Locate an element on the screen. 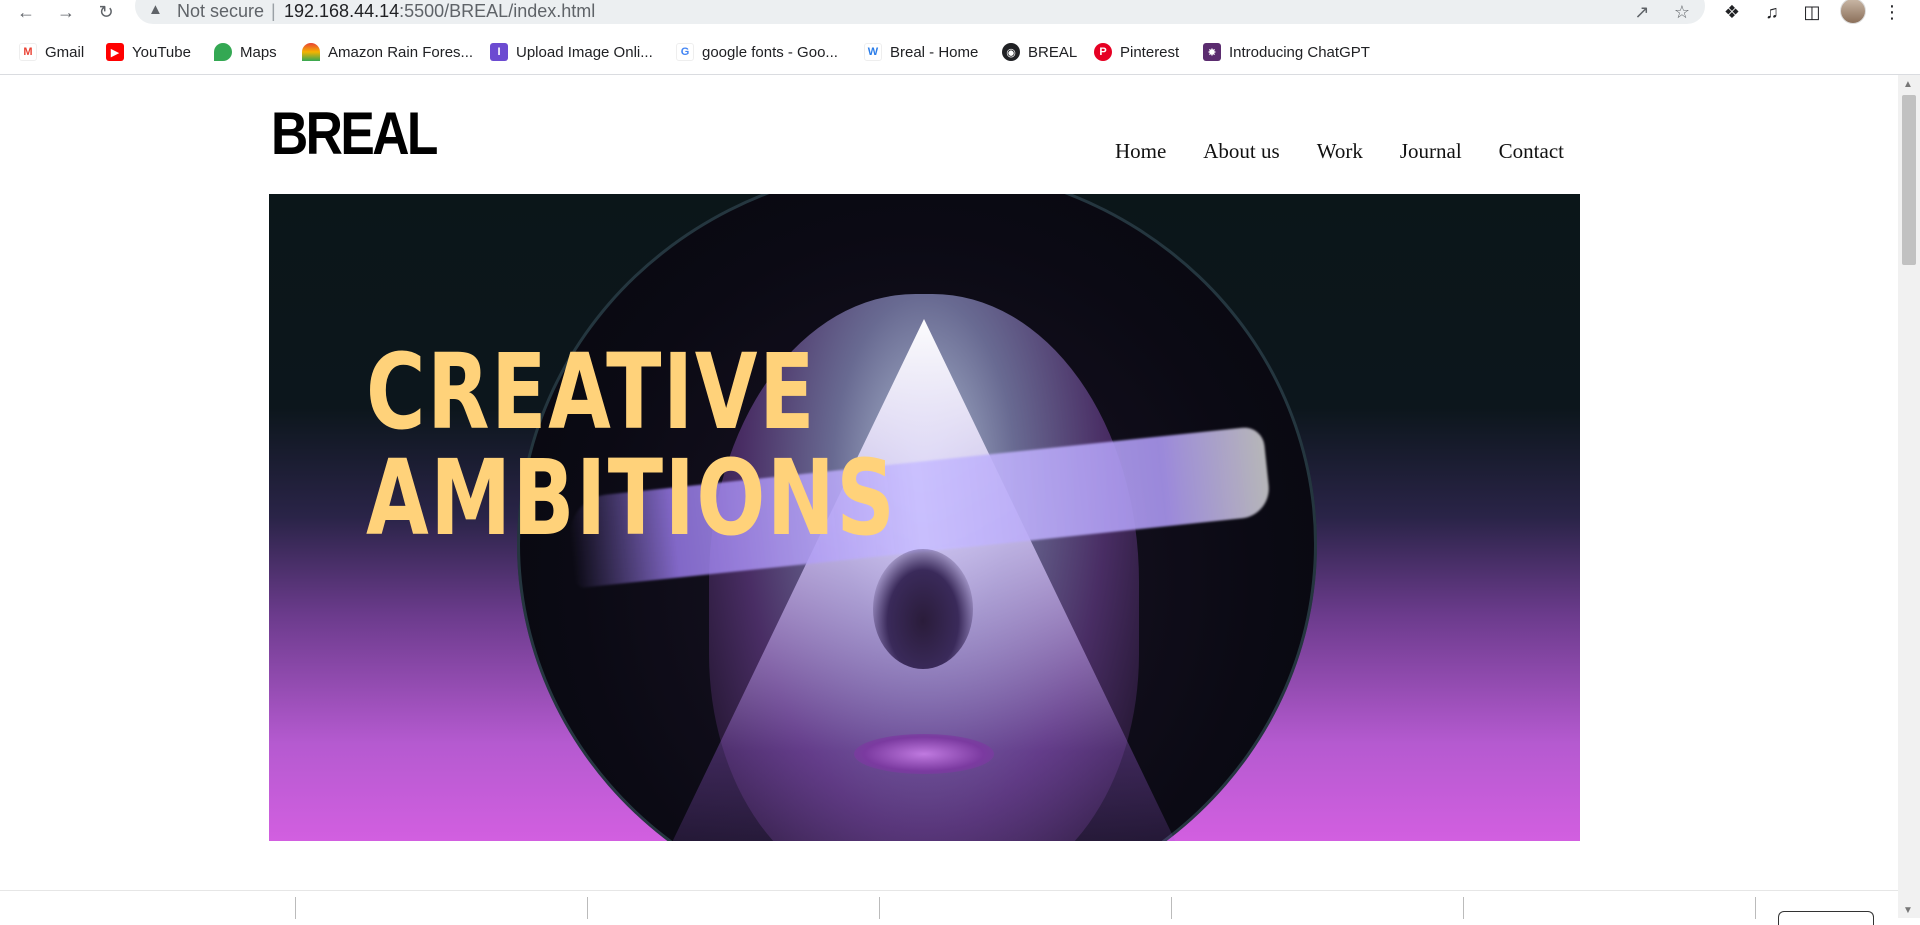  scroll-down-arrow-icon: ▼ is located at coordinates (1908, 910).